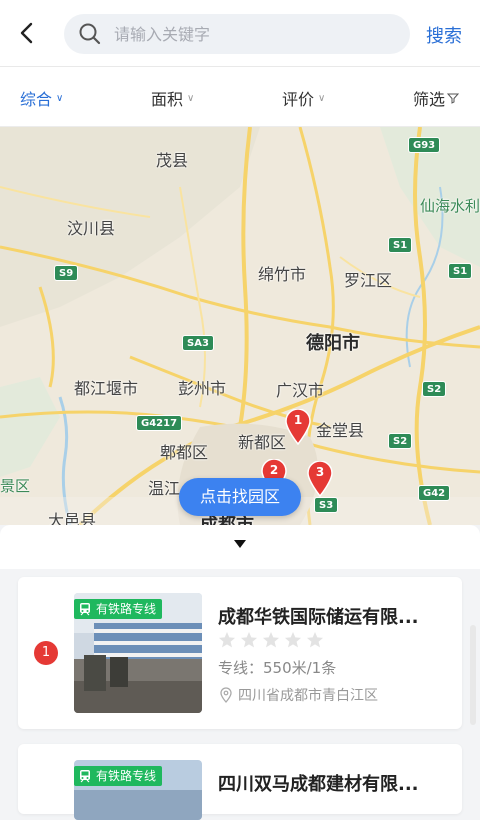 Image resolution: width=480 pixels, height=820 pixels. Describe the element at coordinates (72, 518) in the screenshot. I see `city-label: 大邑县` at that location.